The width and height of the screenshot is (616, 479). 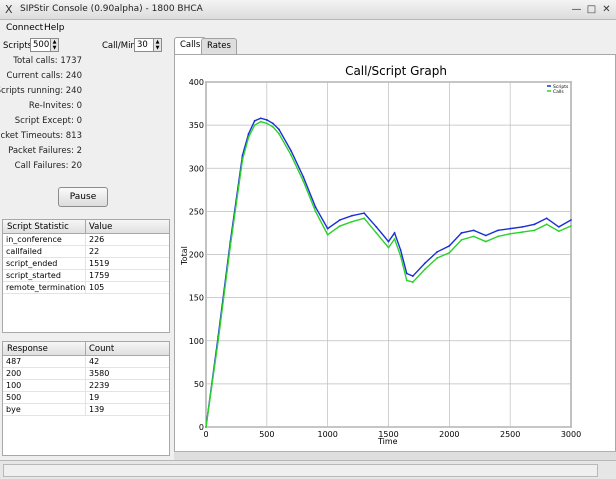 What do you see at coordinates (606, 9) in the screenshot?
I see `close-icon: ✕` at bounding box center [606, 9].